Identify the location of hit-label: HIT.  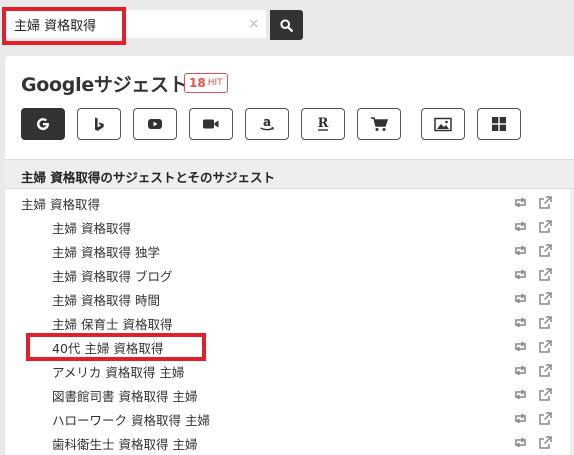
(215, 83).